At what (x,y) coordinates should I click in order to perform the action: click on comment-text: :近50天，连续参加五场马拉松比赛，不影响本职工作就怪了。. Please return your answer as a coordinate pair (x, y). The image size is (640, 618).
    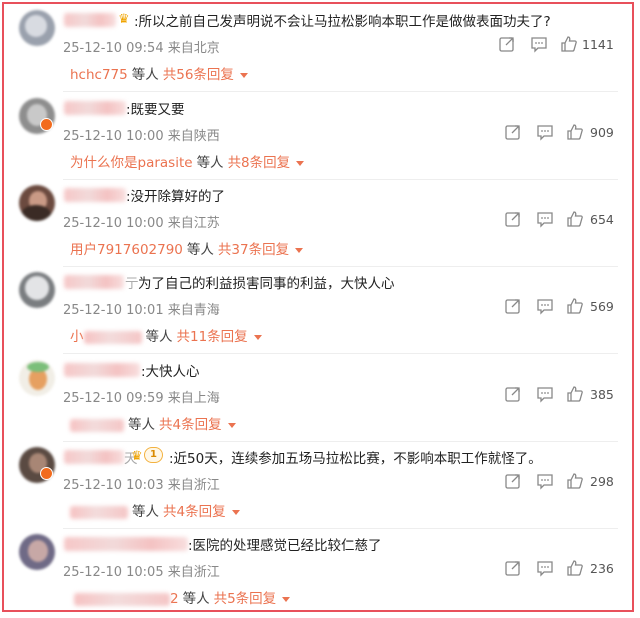
    Looking at the image, I should click on (355, 459).